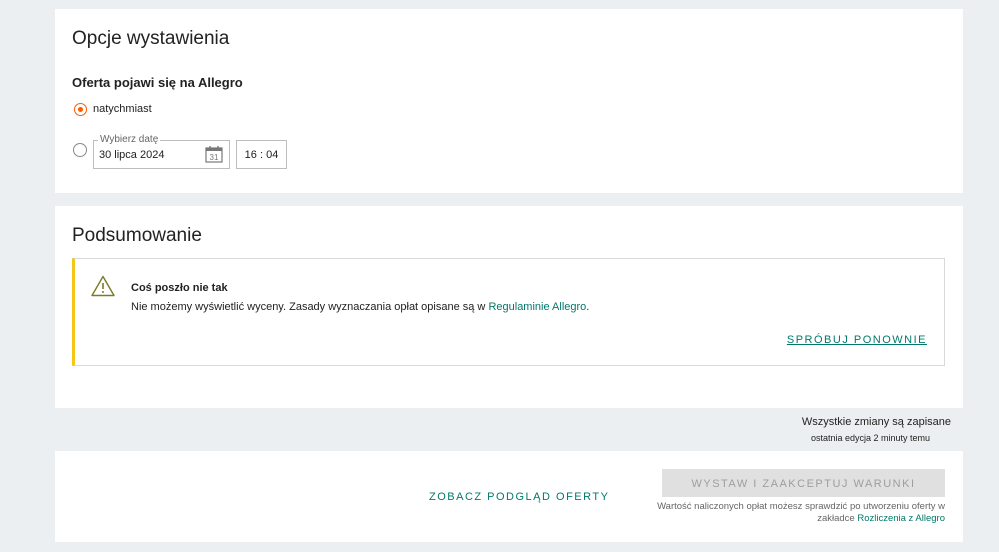 The width and height of the screenshot is (999, 552). I want to click on save-status: Wszystkie zmiany są zapisane, so click(876, 422).